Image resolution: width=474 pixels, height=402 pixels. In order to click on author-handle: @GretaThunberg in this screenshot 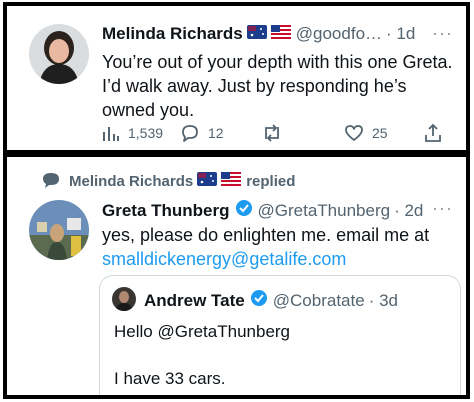, I will do `click(324, 211)`.